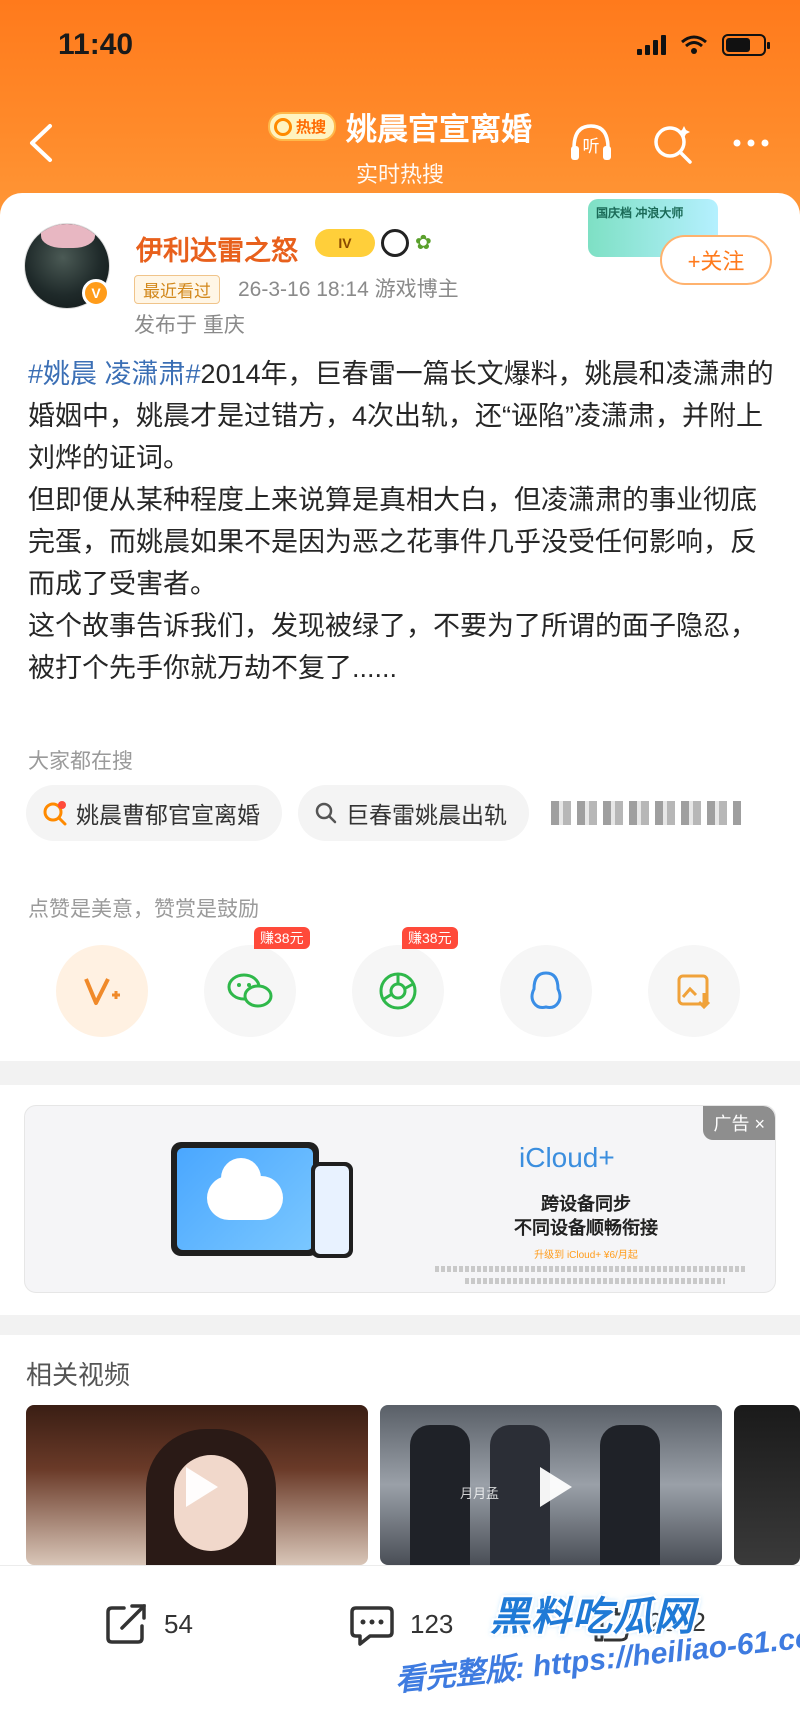 This screenshot has height=1733, width=800. Describe the element at coordinates (301, 126) in the screenshot. I see `hot-search-badge: 热搜` at that location.